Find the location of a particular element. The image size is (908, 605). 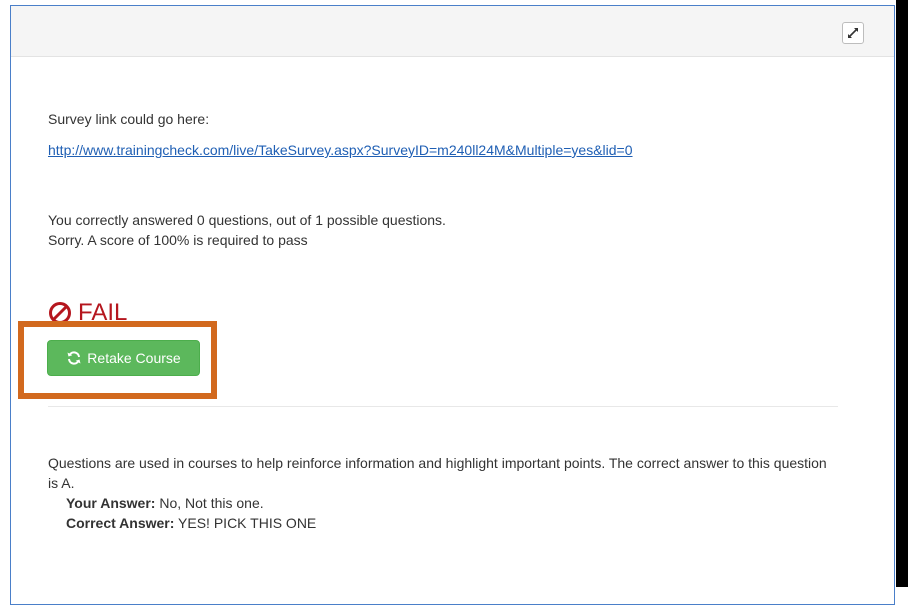

panel-header is located at coordinates (452, 31).